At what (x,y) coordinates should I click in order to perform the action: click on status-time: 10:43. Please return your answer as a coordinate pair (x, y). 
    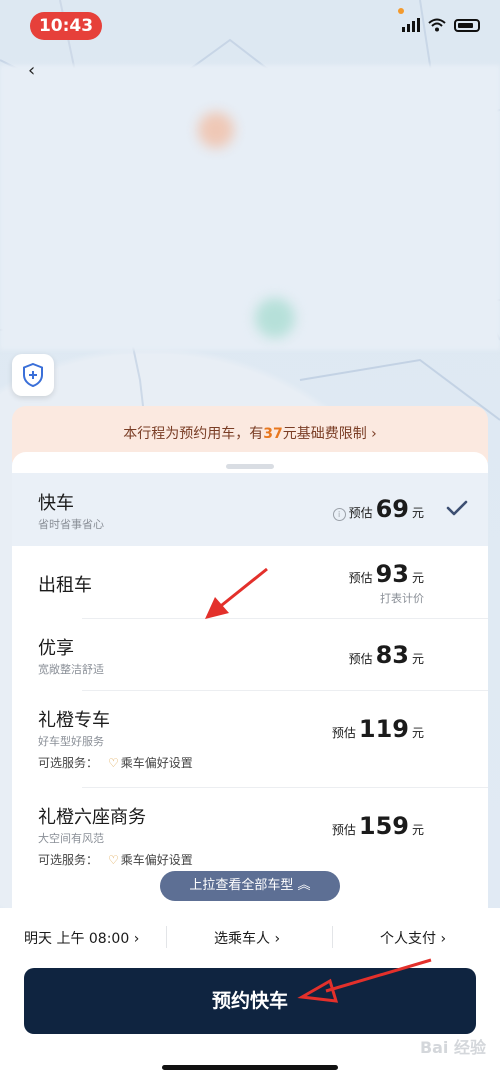
    Looking at the image, I should click on (66, 26).